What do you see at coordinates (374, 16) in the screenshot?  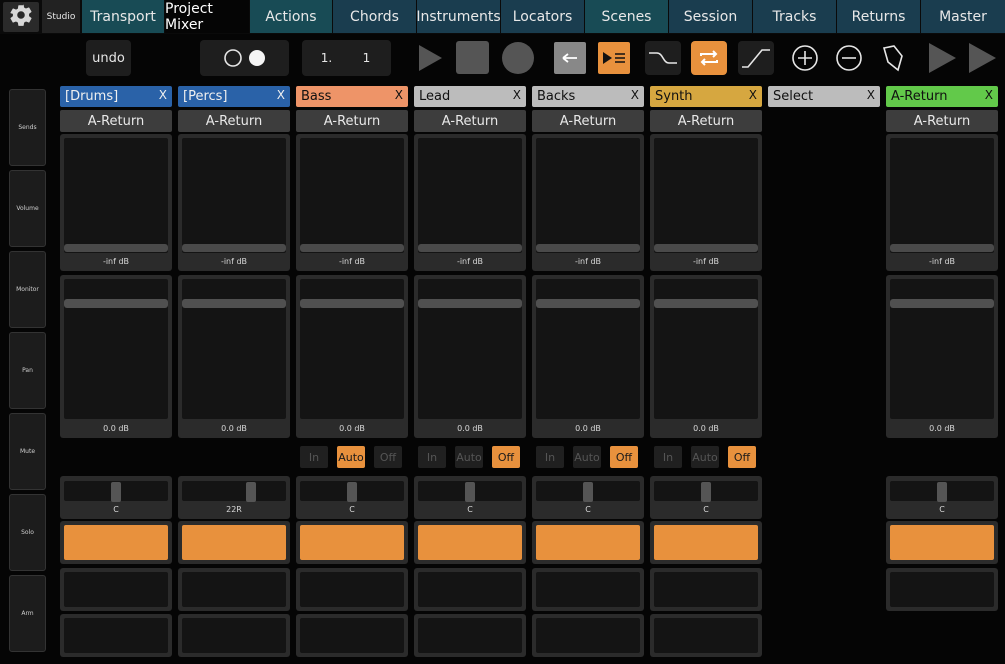 I see `tab-chords: Chords` at bounding box center [374, 16].